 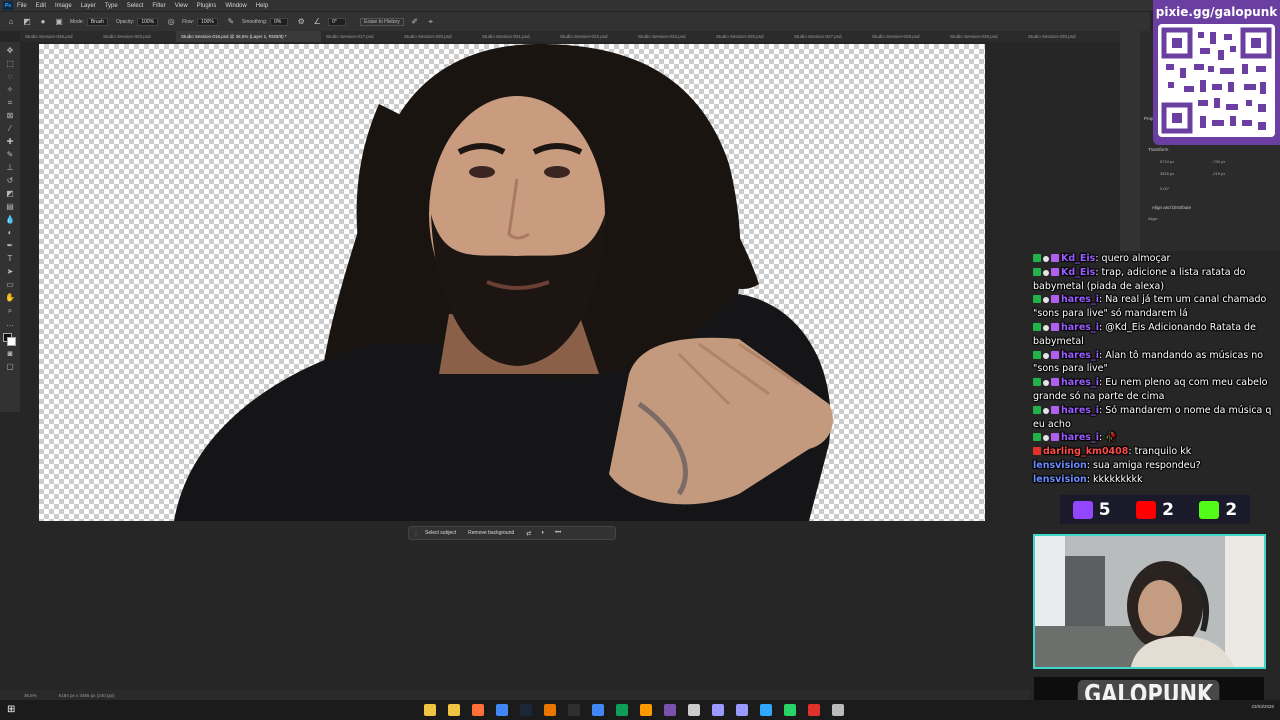 What do you see at coordinates (1158, 149) in the screenshot?
I see `transform-section-label: Transform` at bounding box center [1158, 149].